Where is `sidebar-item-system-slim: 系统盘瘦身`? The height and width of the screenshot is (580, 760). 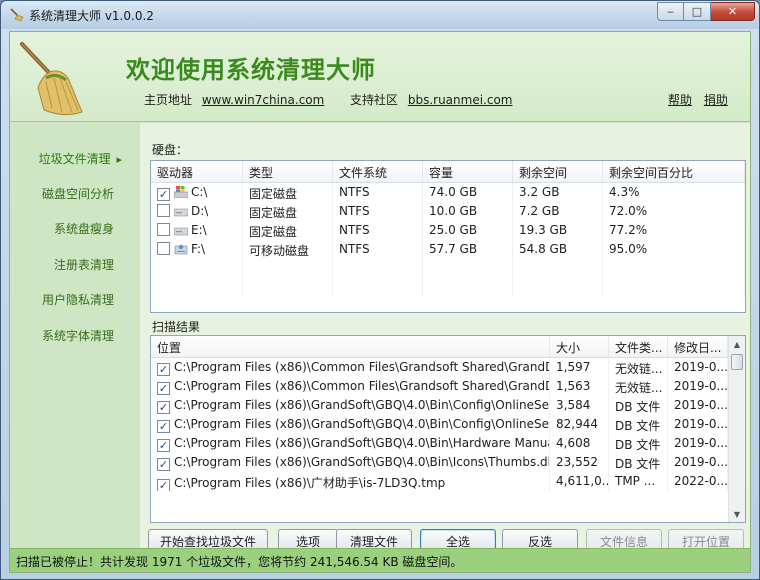 sidebar-item-system-slim: 系统盘瘦身 is located at coordinates (62, 228).